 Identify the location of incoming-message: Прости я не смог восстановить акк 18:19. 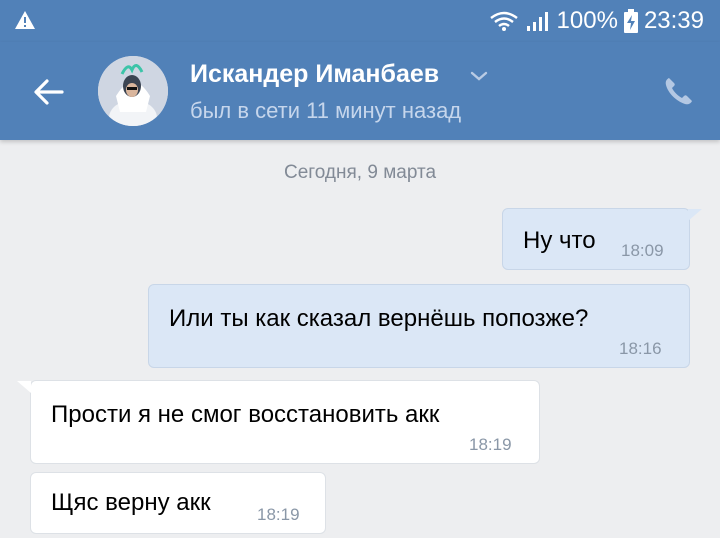
(285, 422).